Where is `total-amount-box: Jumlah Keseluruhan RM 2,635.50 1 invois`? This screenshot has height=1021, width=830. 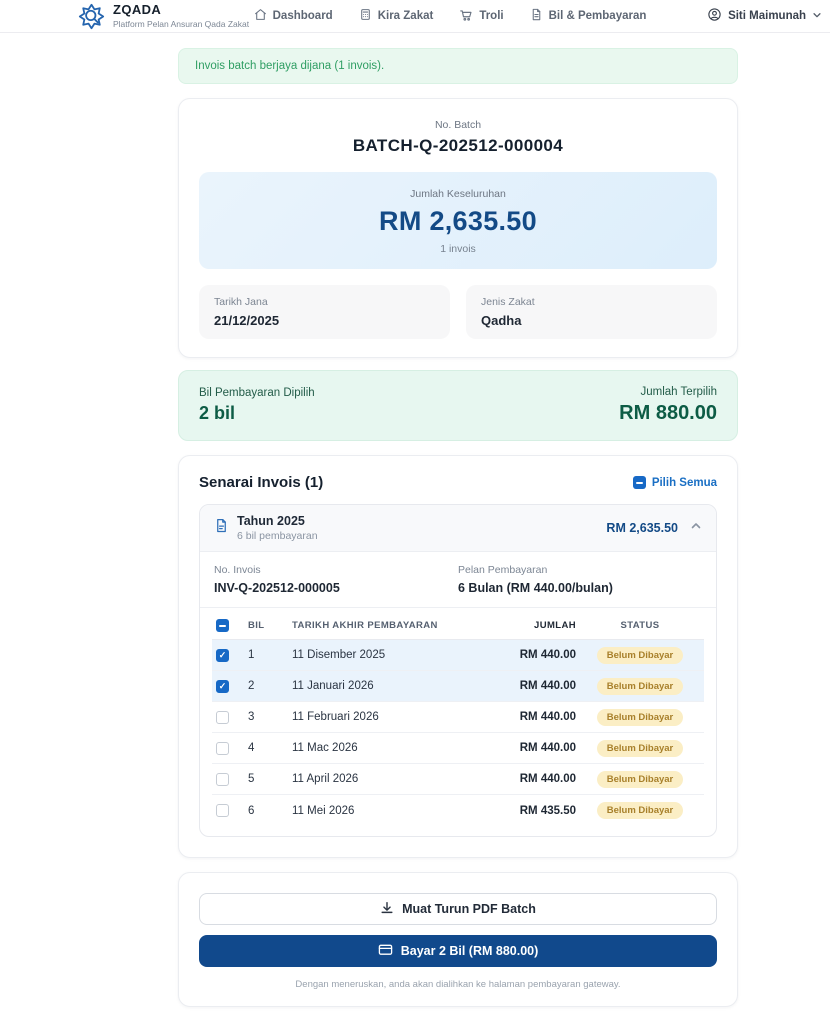 total-amount-box: Jumlah Keseluruhan RM 2,635.50 1 invois is located at coordinates (458, 220).